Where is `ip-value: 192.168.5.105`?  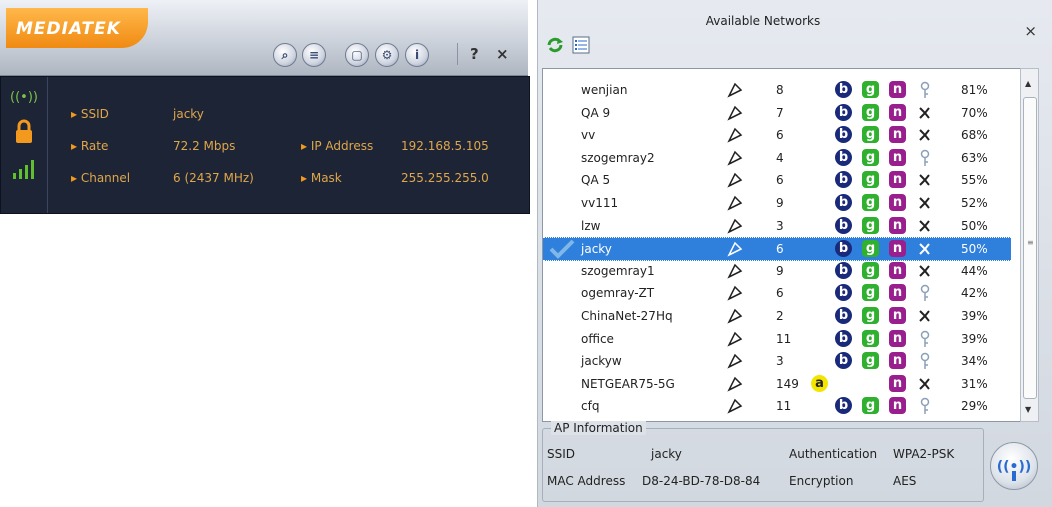 ip-value: 192.168.5.105 is located at coordinates (445, 146).